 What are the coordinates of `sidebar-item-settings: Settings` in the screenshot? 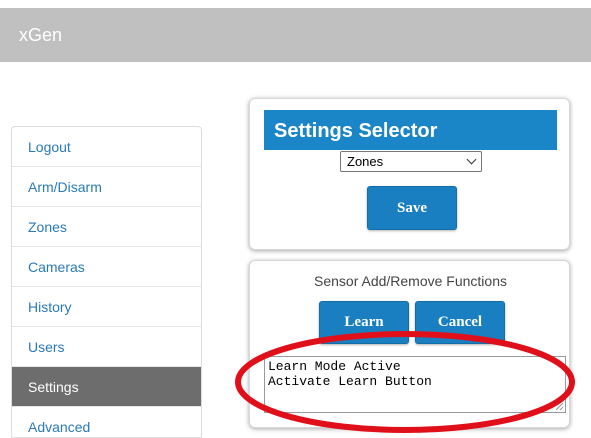 It's located at (106, 387).